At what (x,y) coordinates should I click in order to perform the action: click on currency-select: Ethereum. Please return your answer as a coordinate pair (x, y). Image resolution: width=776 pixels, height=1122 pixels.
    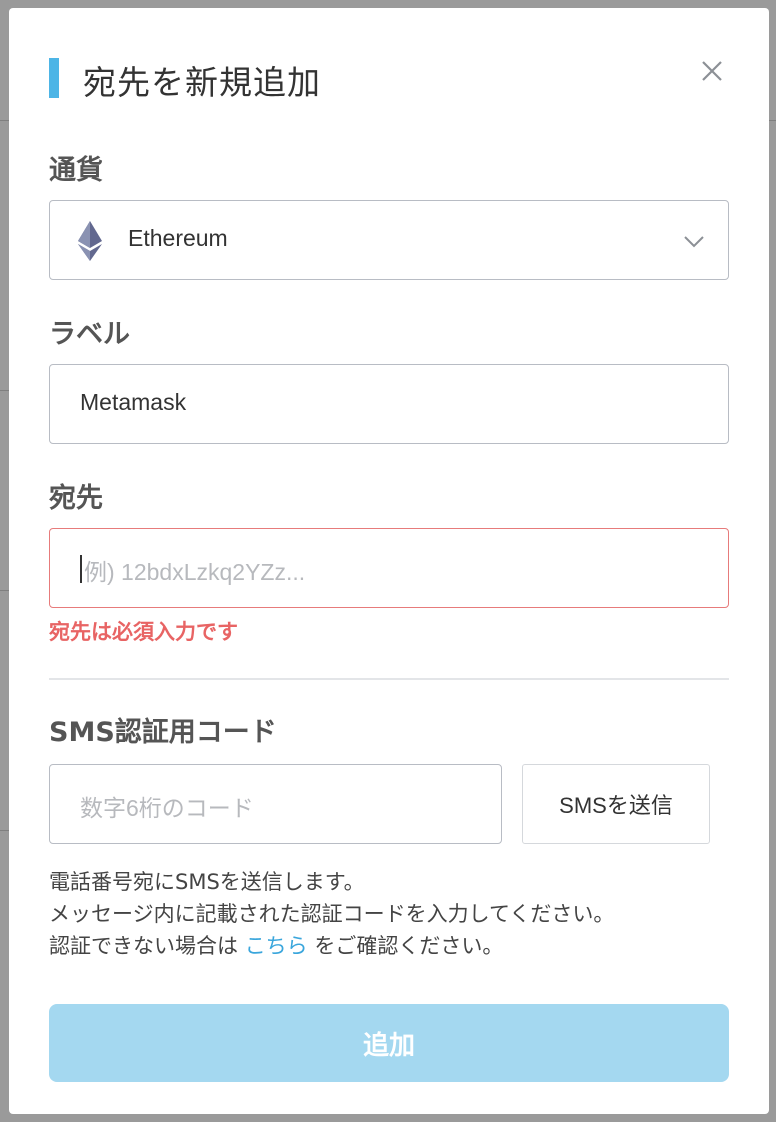
    Looking at the image, I should click on (389, 240).